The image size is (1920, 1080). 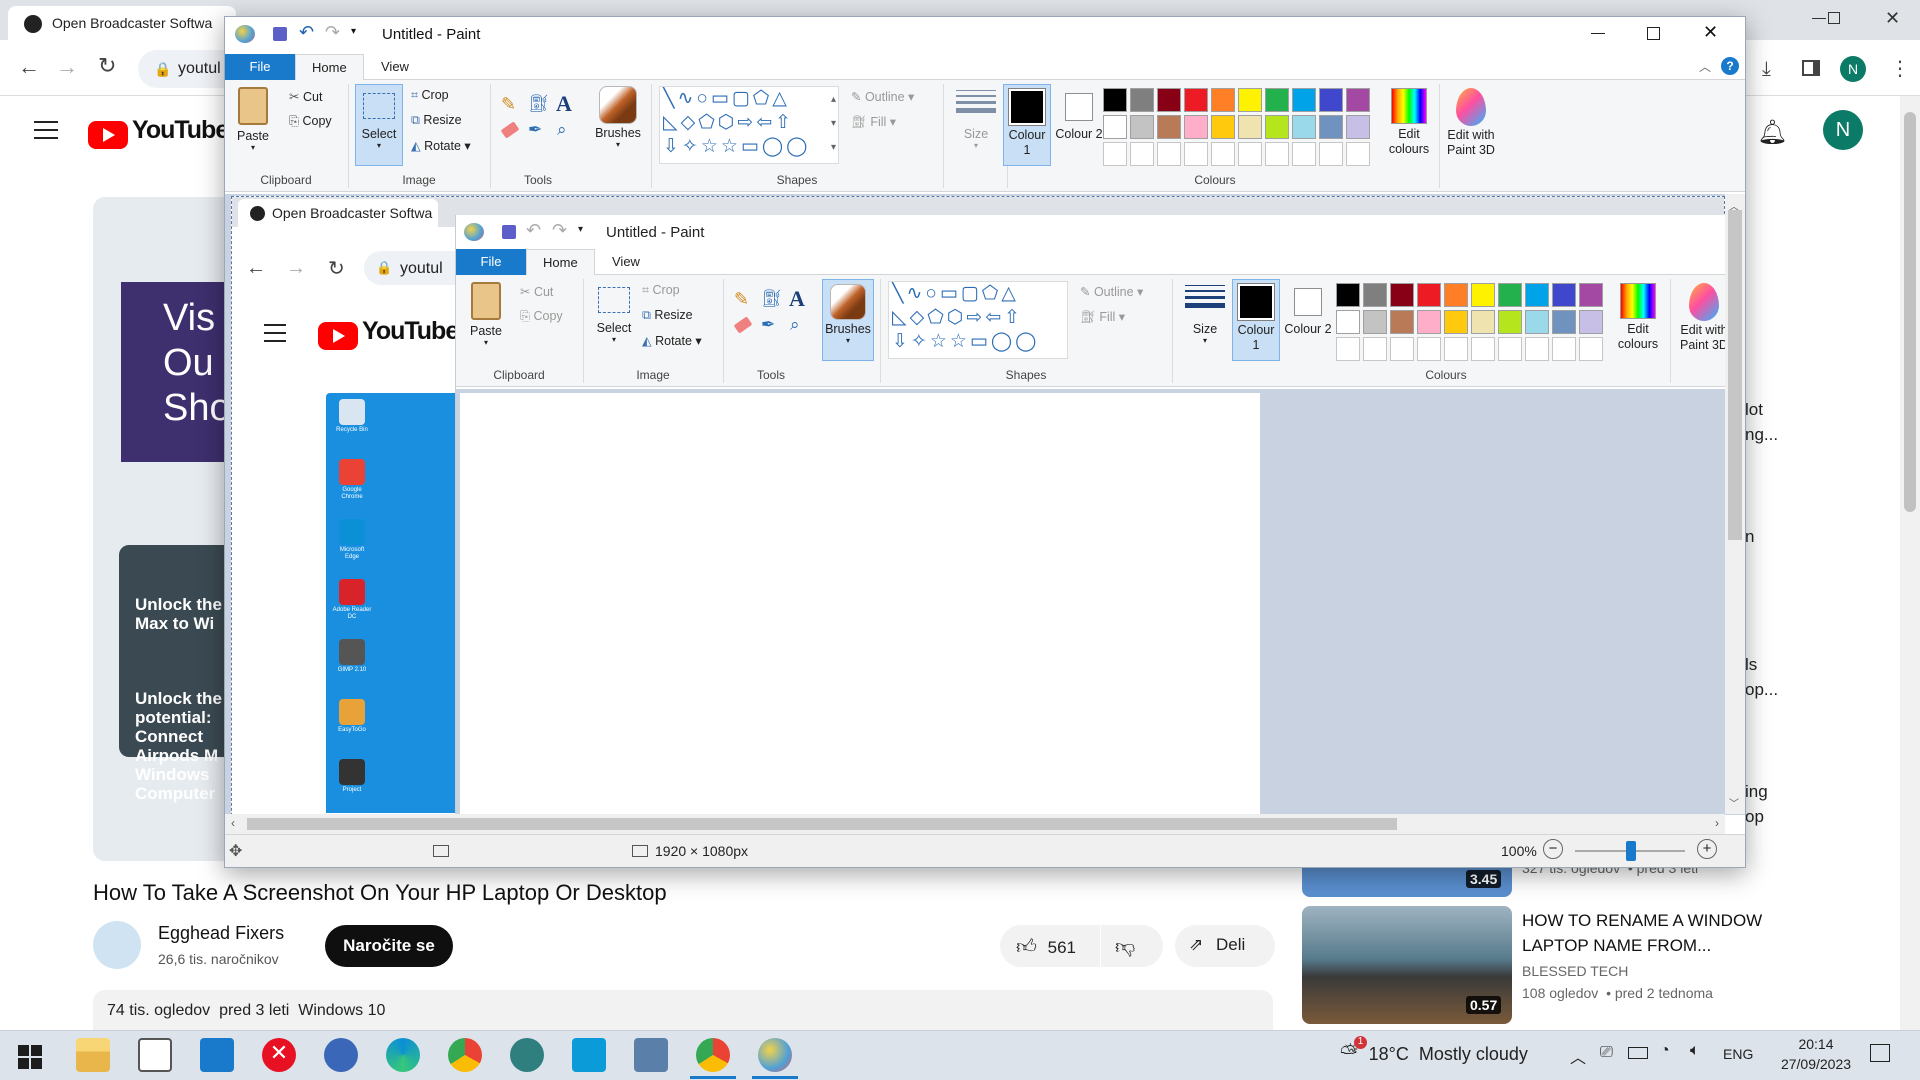 I want to click on hamburger-menu-icon, so click(x=46, y=130).